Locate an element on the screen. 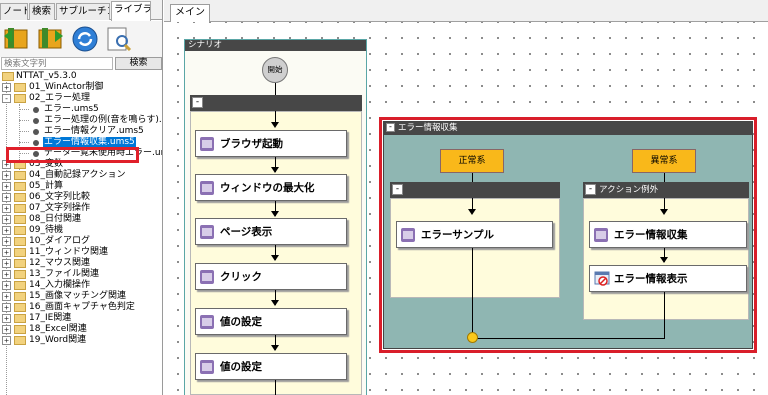  search-input is located at coordinates (57, 63).